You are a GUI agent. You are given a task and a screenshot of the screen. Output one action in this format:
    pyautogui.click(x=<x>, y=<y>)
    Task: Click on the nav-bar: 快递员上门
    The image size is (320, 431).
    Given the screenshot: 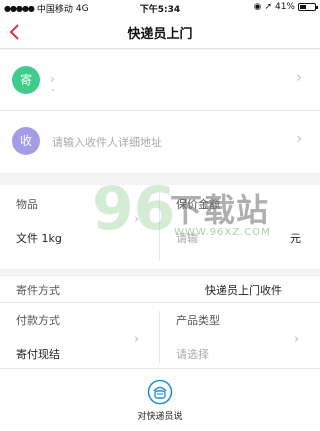 What is the action you would take?
    pyautogui.click(x=160, y=32)
    